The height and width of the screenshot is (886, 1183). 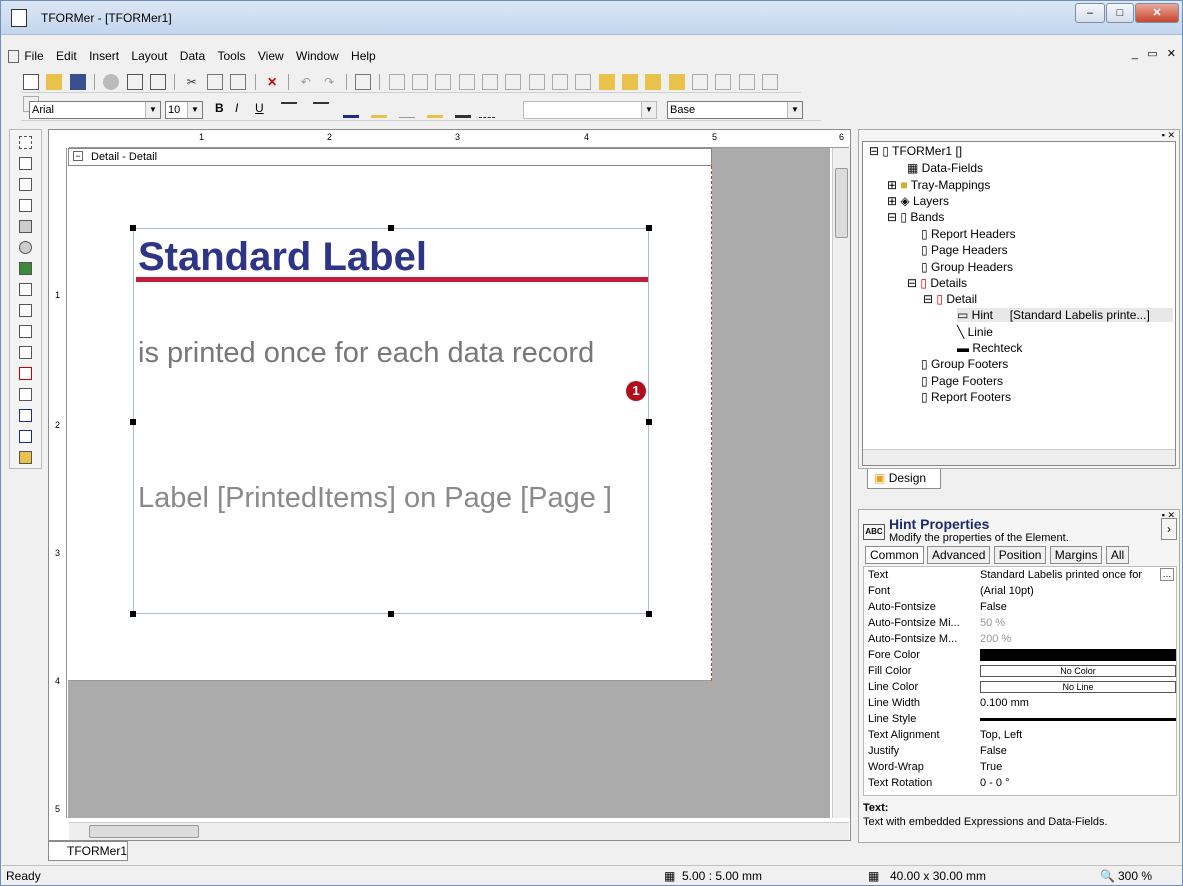 I want to click on line-color-icon, so click(x=435, y=110).